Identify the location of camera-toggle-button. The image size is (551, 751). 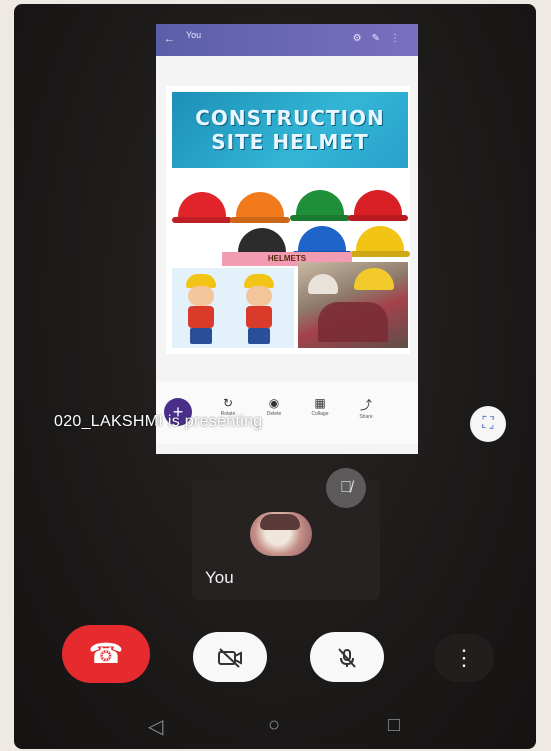
(230, 657).